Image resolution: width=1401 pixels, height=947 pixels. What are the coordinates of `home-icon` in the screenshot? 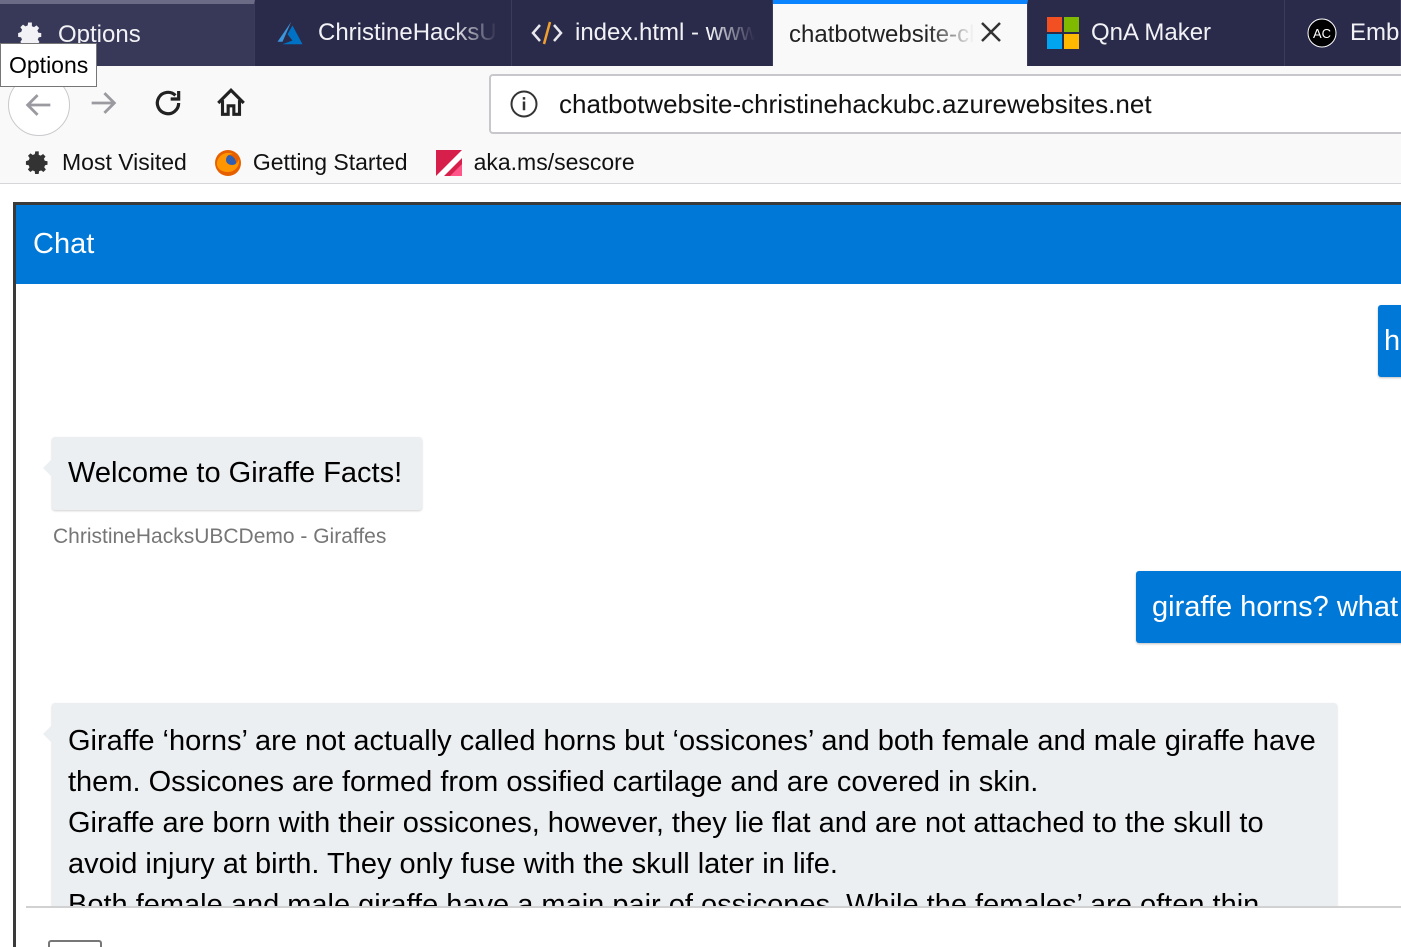 It's located at (231, 102).